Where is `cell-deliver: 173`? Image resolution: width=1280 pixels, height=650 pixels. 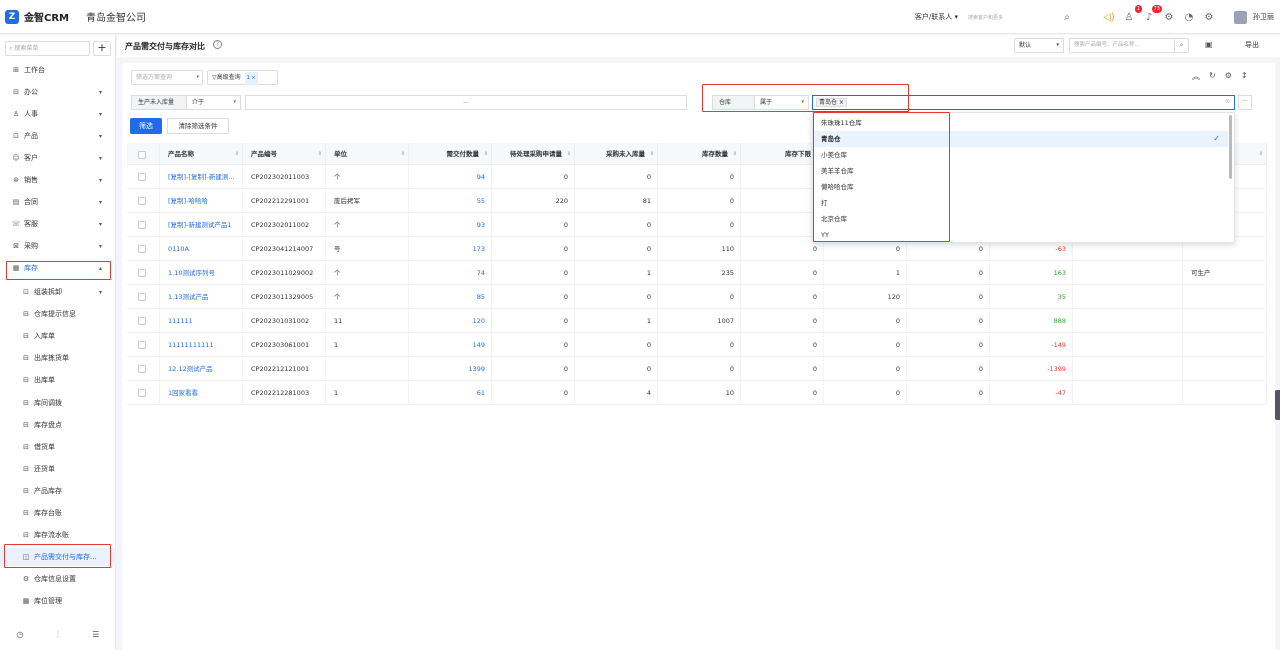
cell-deliver: 173 is located at coordinates (450, 249).